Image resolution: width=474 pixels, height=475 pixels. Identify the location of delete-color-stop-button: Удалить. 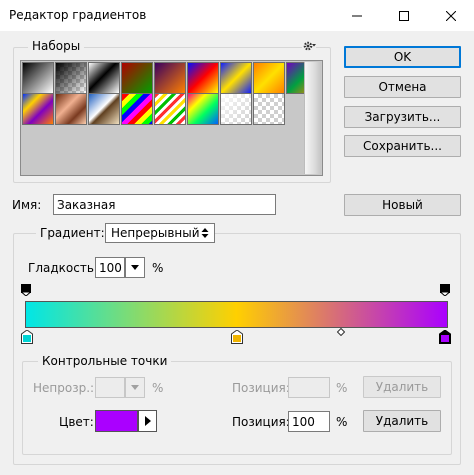
(402, 421).